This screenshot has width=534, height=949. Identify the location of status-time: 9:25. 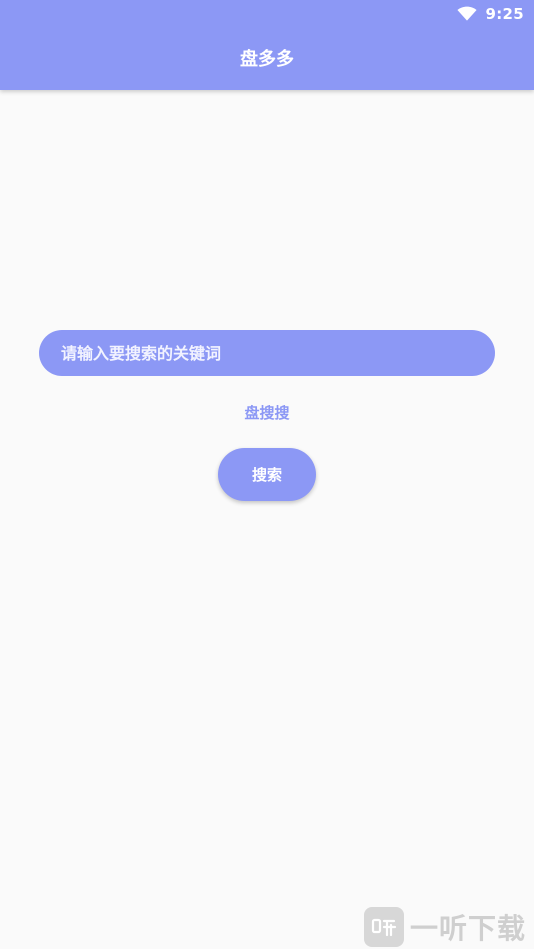
(504, 14).